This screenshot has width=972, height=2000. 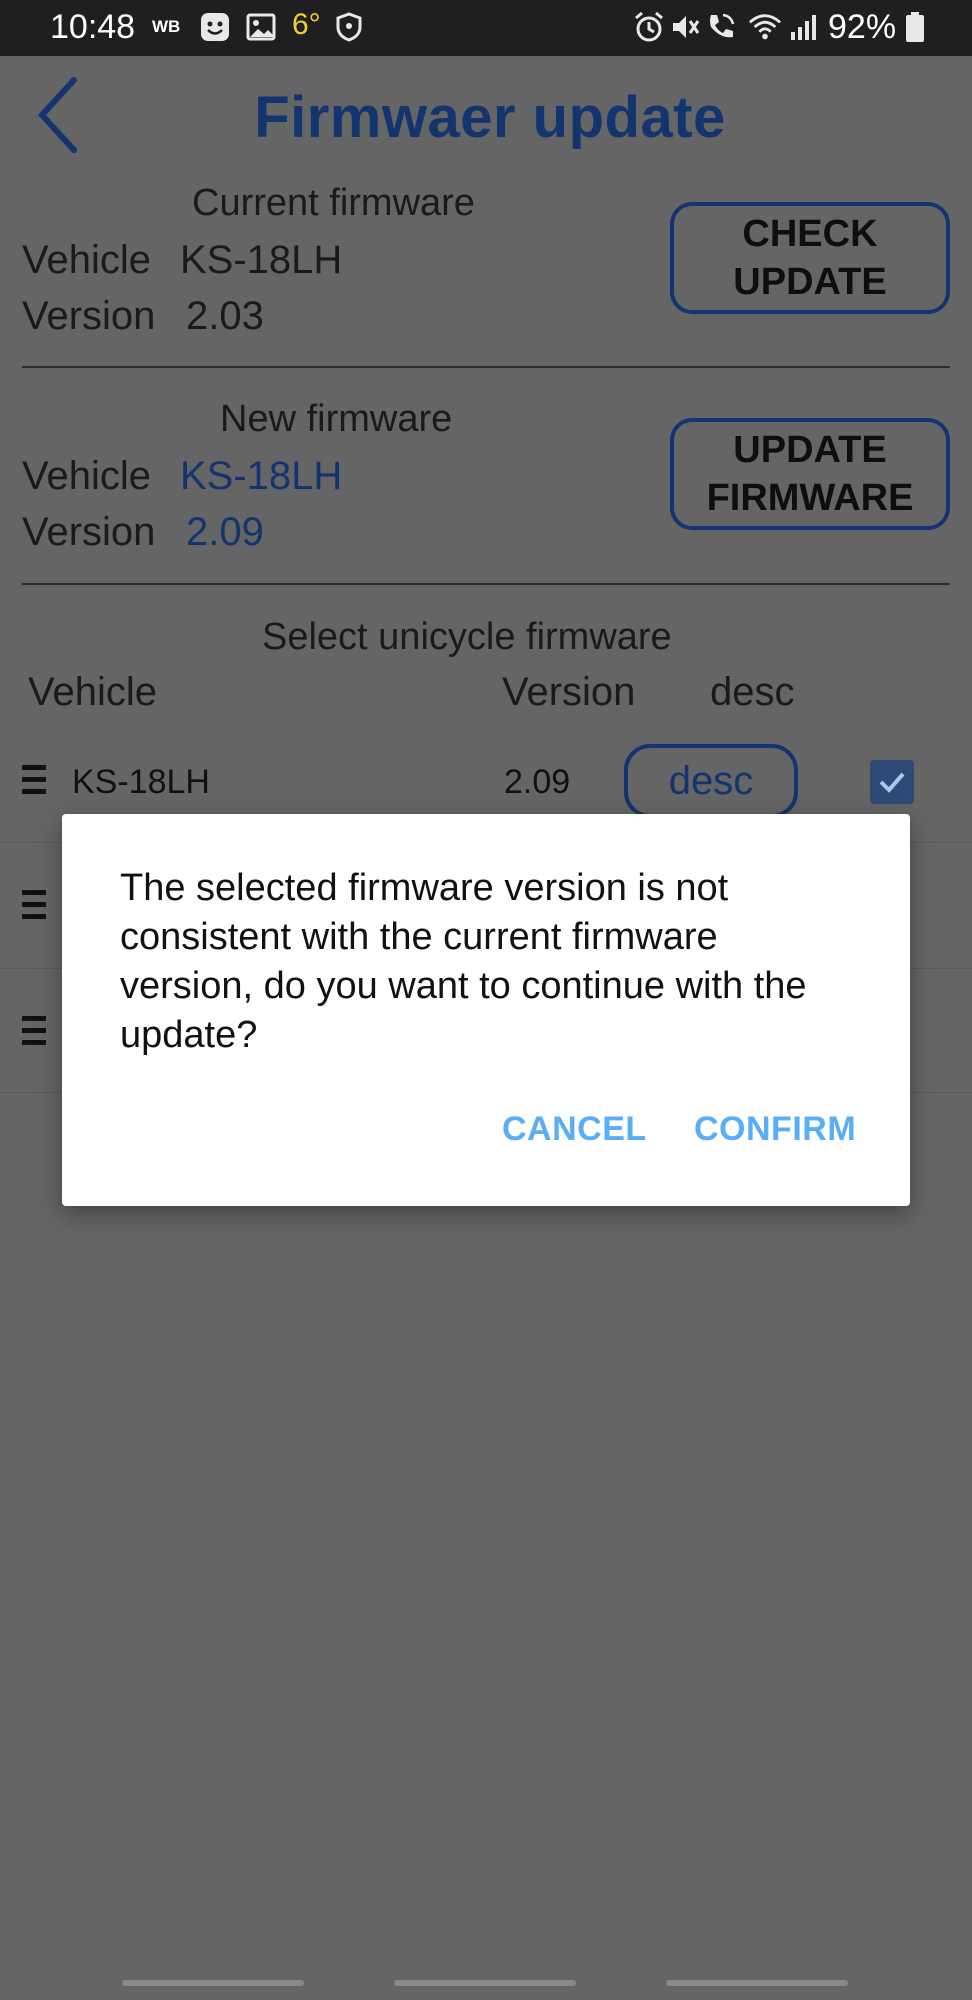 I want to click on status-bar: 10:48 WB 6° 92%, so click(x=486, y=28).